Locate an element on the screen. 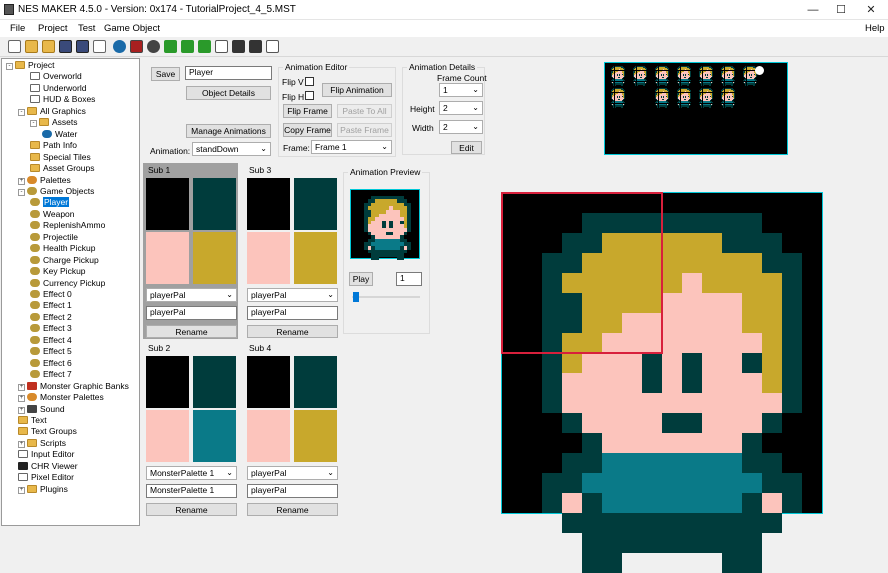  new-file-icon is located at coordinates (14, 46).